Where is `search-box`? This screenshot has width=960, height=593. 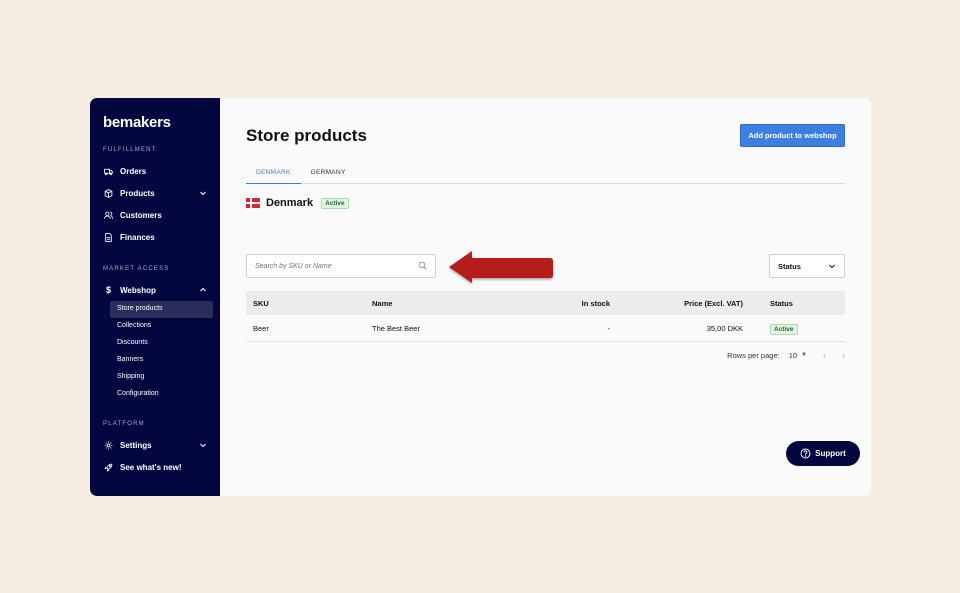
search-box is located at coordinates (341, 266).